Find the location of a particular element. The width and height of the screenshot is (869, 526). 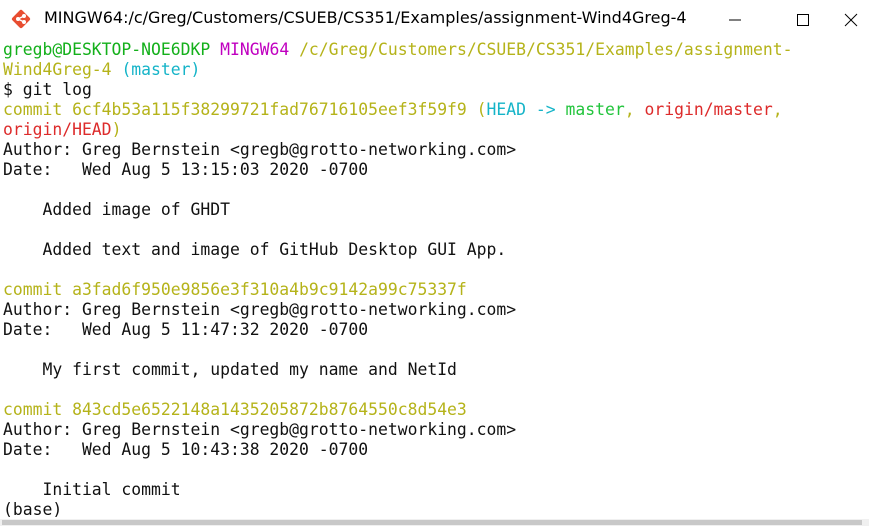

commit-message: Initial commit is located at coordinates (92, 489).